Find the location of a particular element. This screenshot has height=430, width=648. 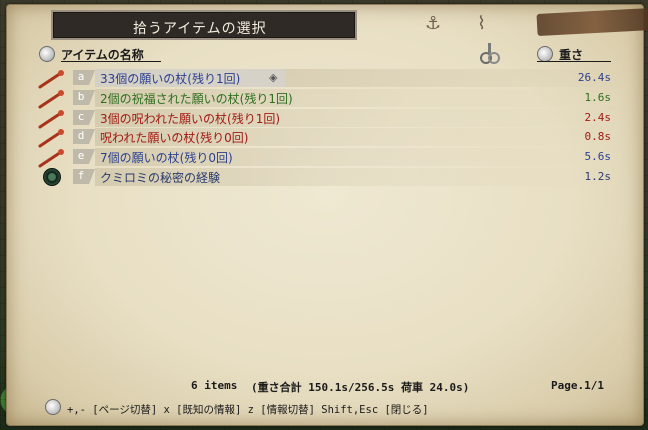

item-row-c: c 3個の呪われた願いの杖(残り1回) 2.4s is located at coordinates (346, 118).